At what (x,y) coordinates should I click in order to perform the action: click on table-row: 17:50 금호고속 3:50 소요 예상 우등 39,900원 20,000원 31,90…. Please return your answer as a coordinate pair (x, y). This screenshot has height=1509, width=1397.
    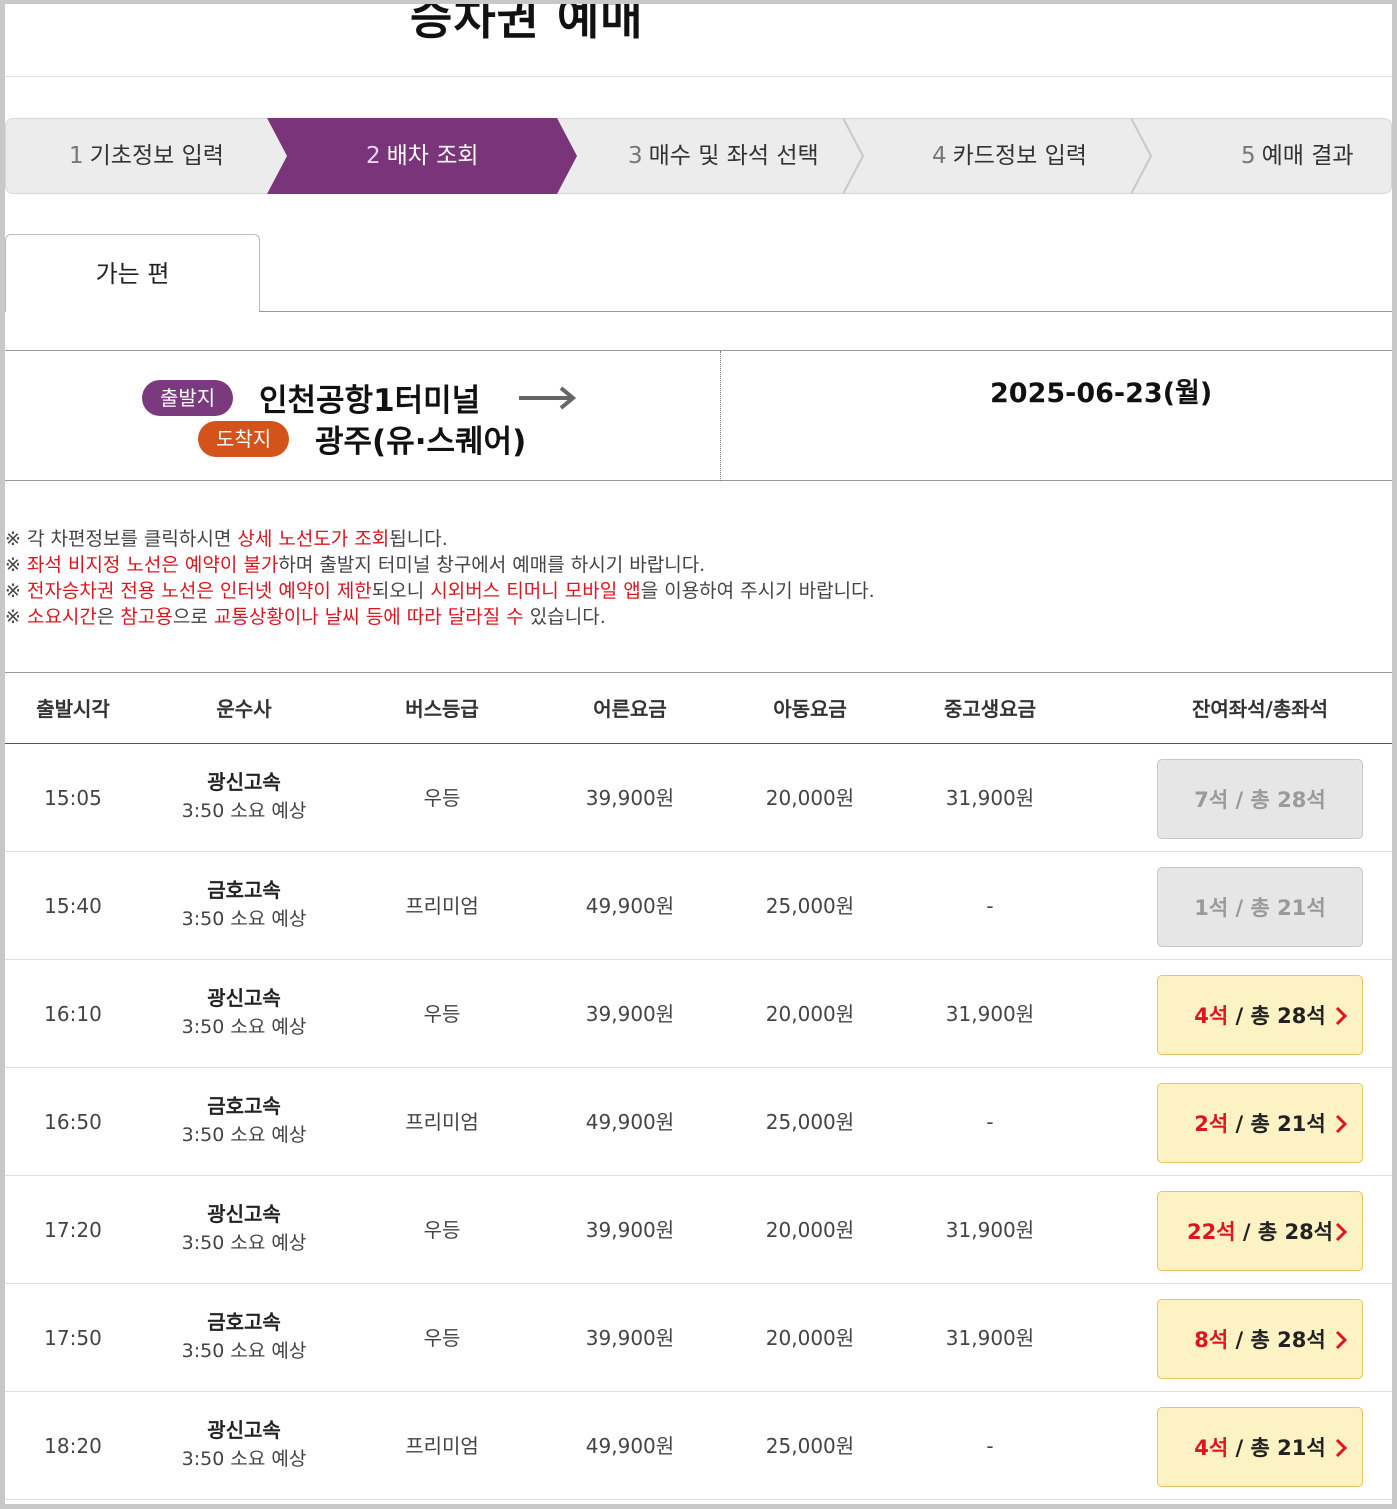
    Looking at the image, I should click on (698, 1338).